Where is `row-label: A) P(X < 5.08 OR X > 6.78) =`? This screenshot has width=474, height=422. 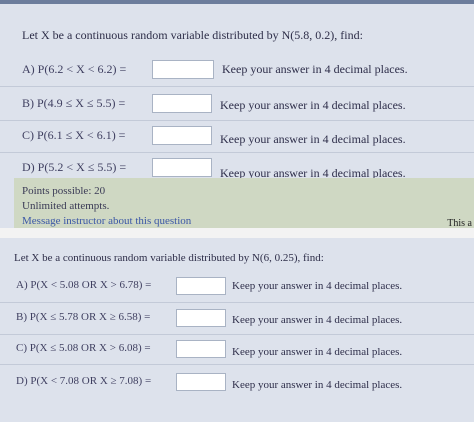 row-label: A) P(X < 5.08 OR X > 6.78) = is located at coordinates (84, 285).